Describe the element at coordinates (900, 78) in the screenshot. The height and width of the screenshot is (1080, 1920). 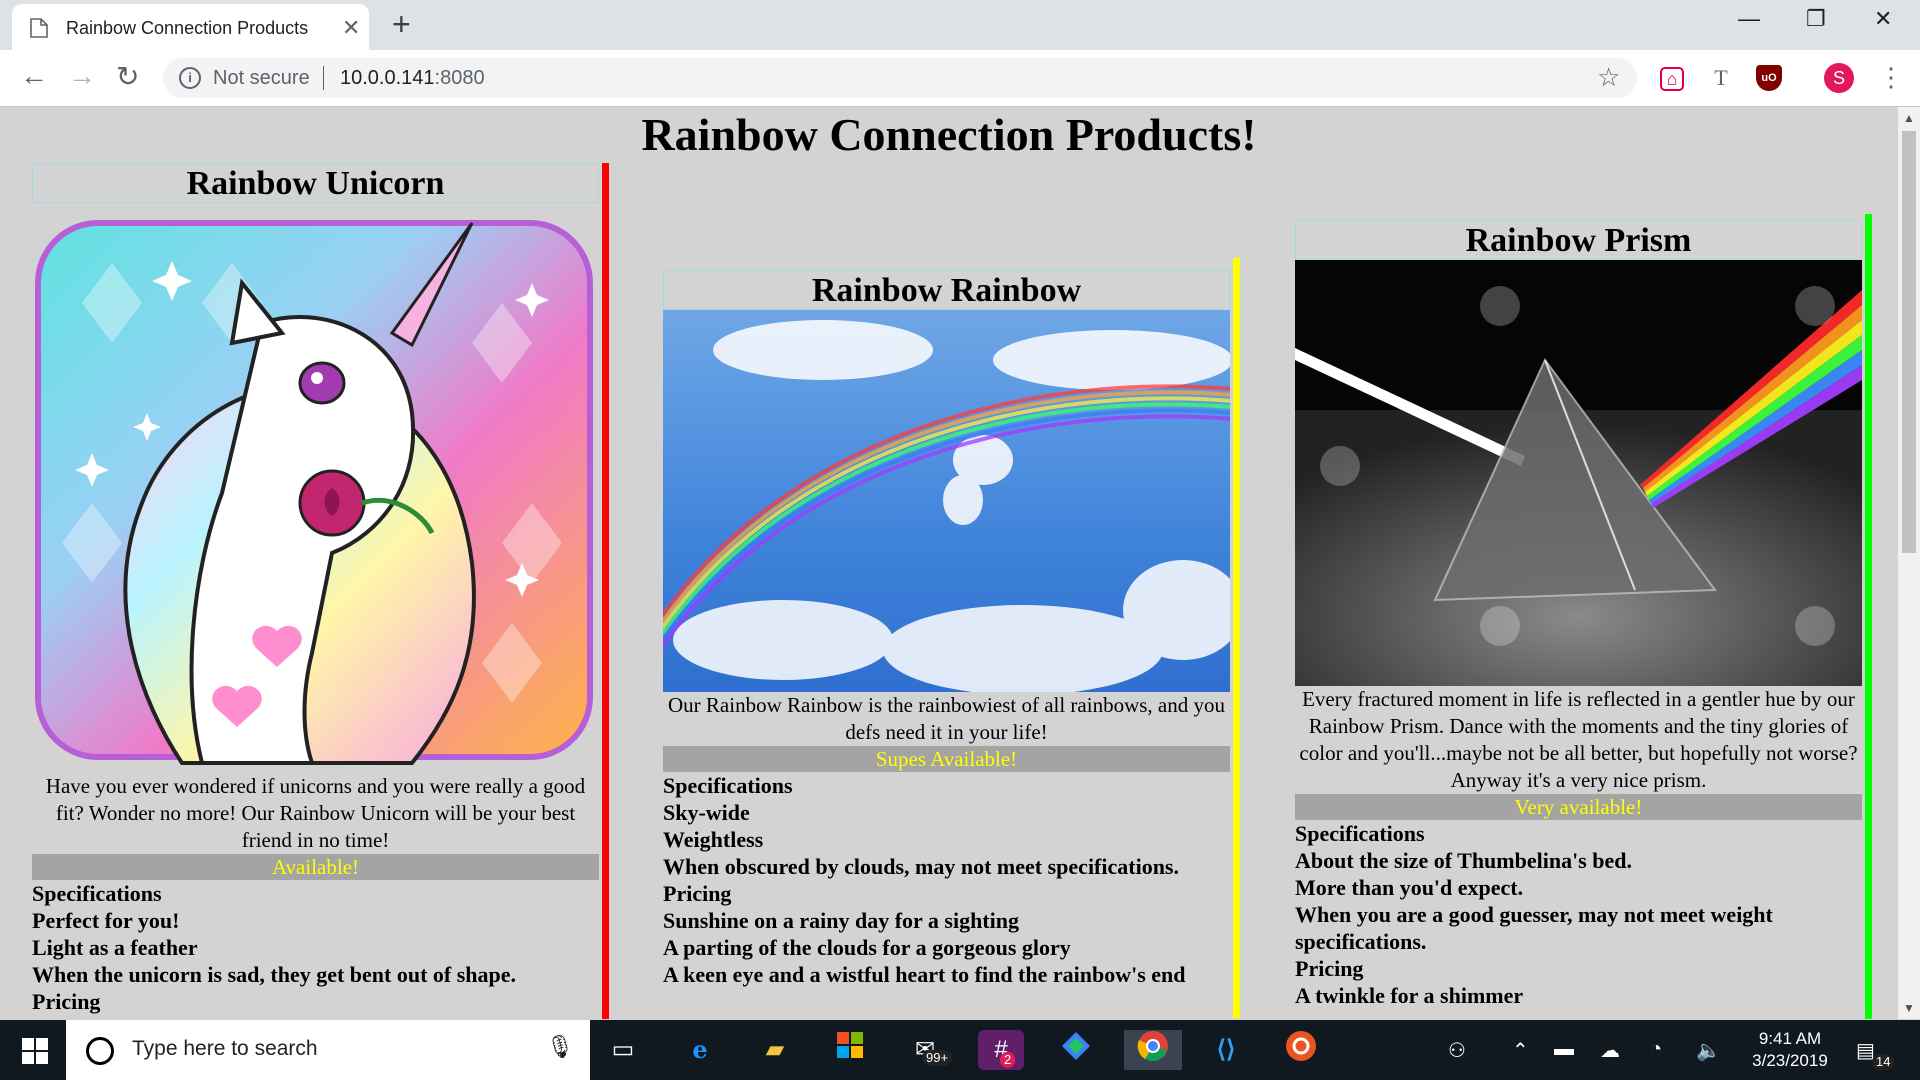
I see `address-bar: i Not secure 10.0.0.141:8080 ☆` at that location.